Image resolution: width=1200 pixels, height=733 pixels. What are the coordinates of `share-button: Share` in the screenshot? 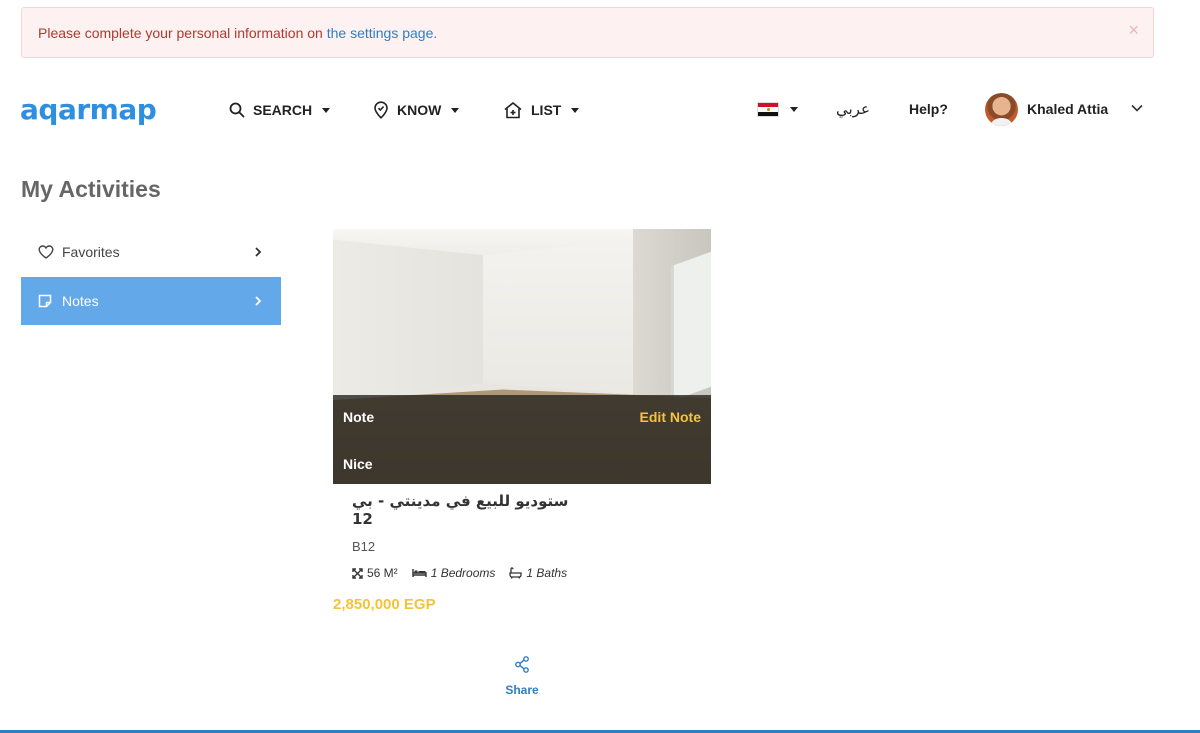 It's located at (522, 676).